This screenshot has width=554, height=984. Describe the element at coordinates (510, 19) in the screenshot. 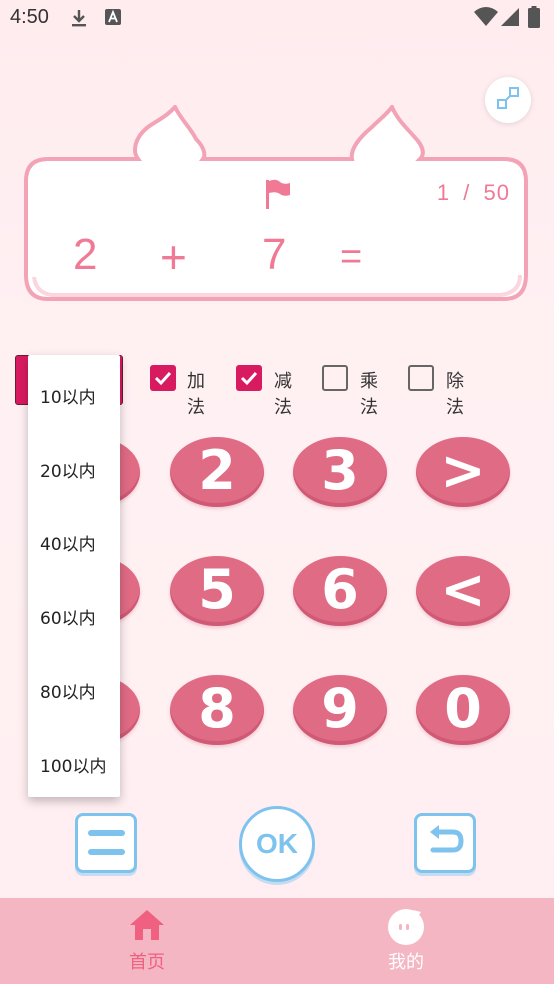

I see `signal-icon` at that location.